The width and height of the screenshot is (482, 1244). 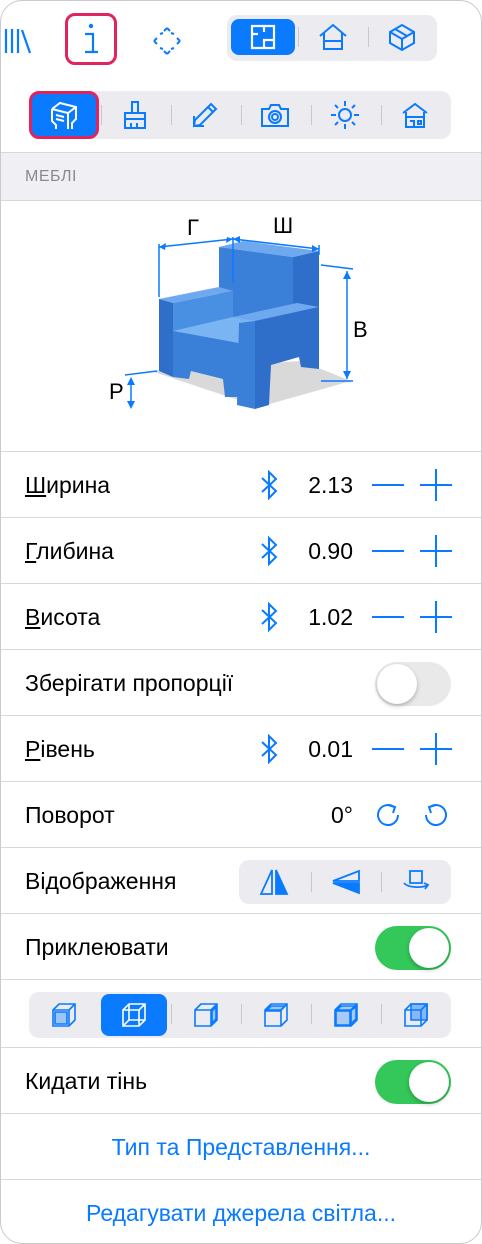 I want to click on flip-3d-icon, so click(x=416, y=882).